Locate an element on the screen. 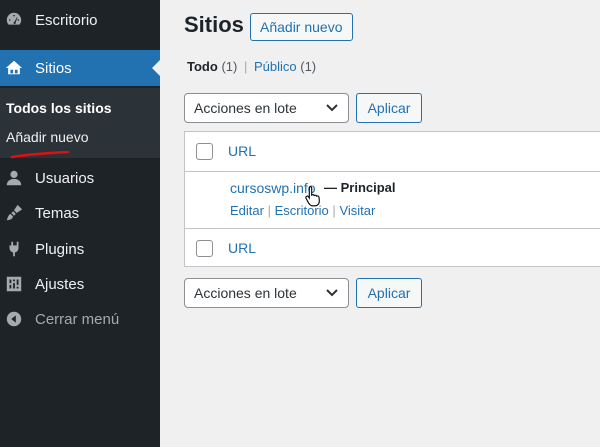 The height and width of the screenshot is (447, 600). sidebar-item-temas: Temas is located at coordinates (80, 213).